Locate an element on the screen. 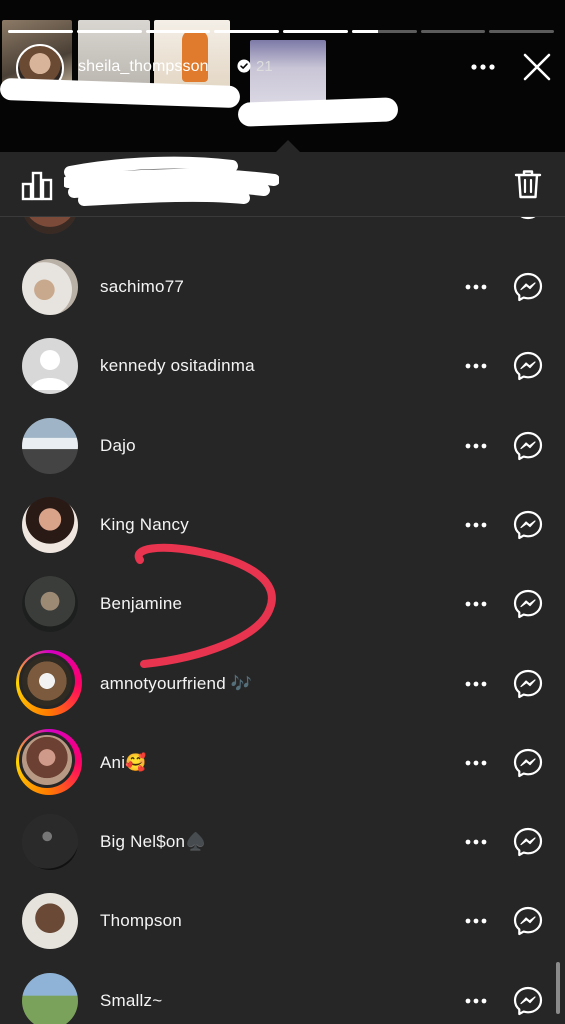  viewer-row: Ani🥰 is located at coordinates (282, 764).